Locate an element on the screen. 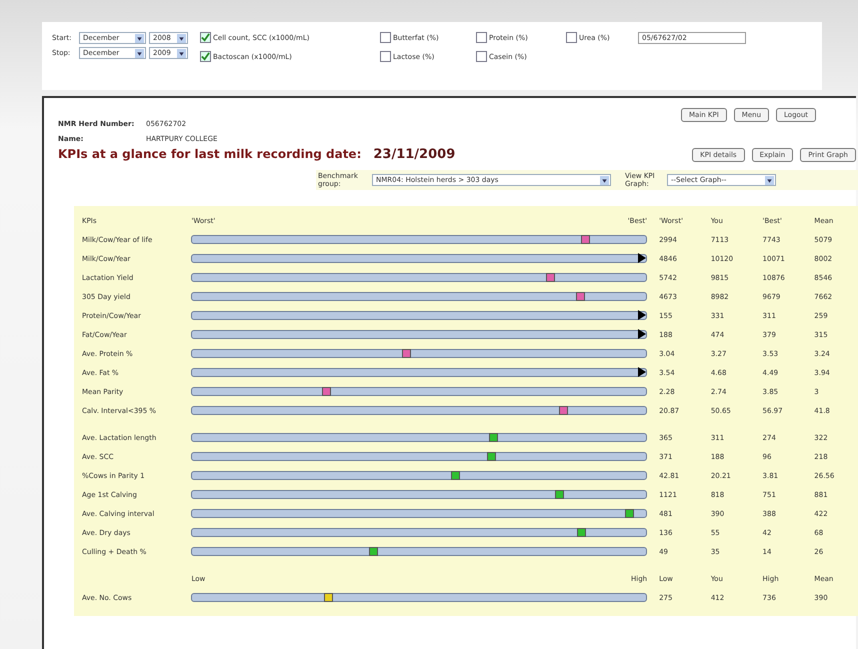  recording-date: 23/11/2009 is located at coordinates (414, 154).